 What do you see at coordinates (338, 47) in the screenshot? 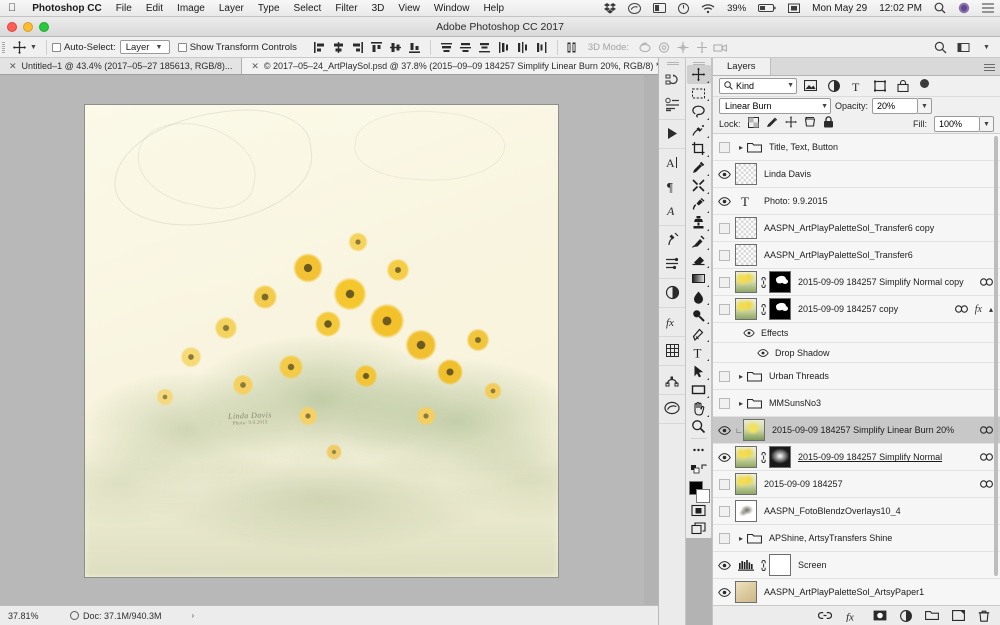
I see `align-horizontal-centers-button` at bounding box center [338, 47].